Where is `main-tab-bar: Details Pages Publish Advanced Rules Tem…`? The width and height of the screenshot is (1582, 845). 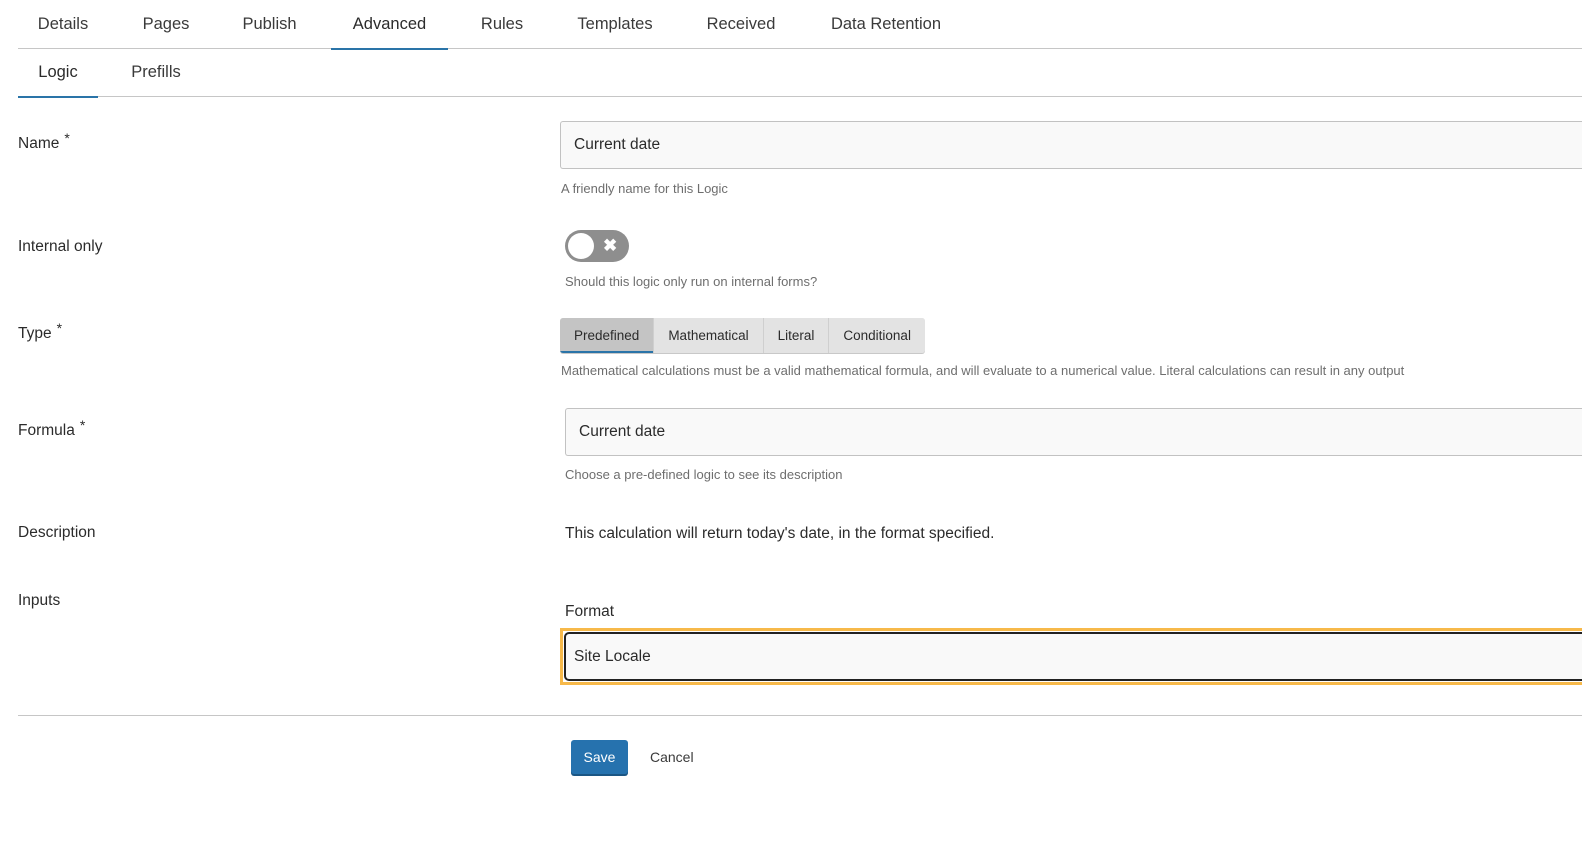
main-tab-bar: Details Pages Publish Advanced Rules Tem… is located at coordinates (800, 25).